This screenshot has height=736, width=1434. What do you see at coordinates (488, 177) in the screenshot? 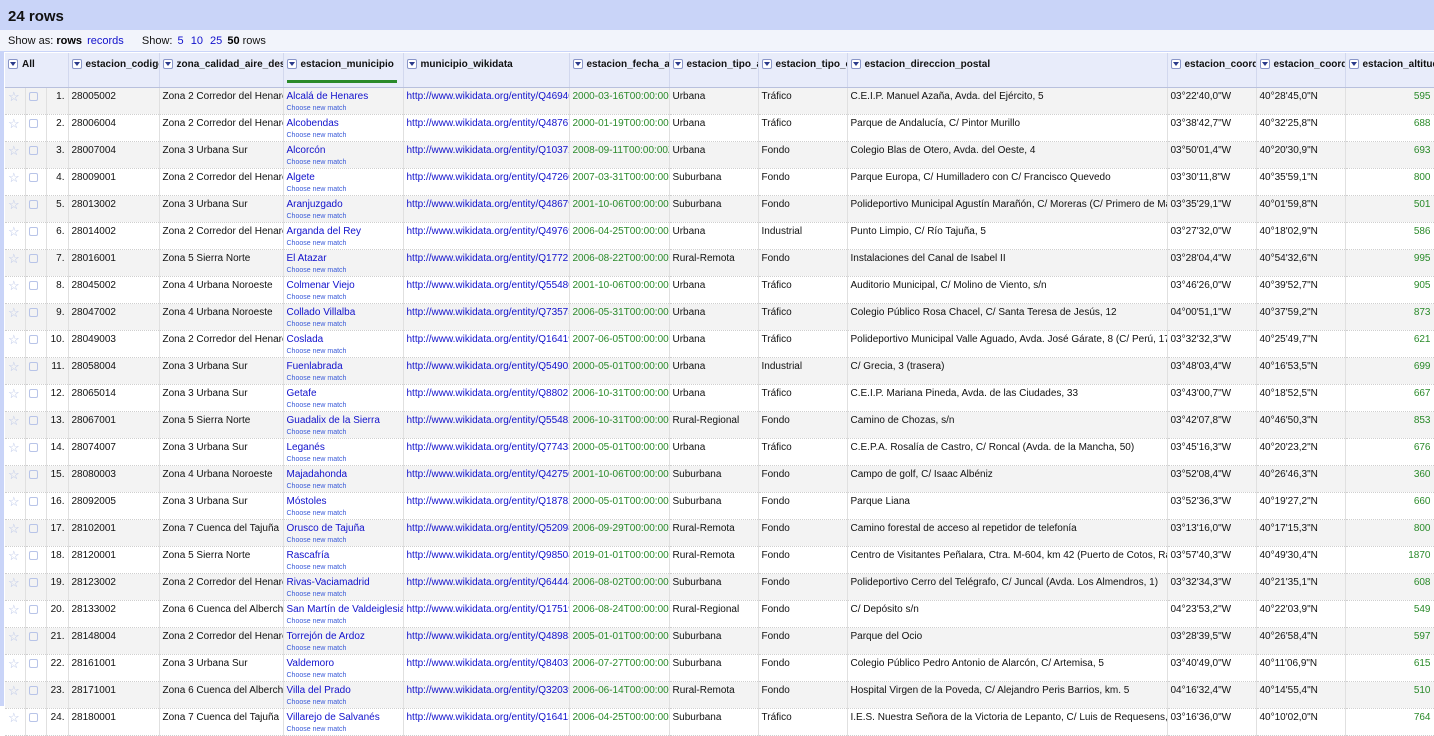
I see `wikidata-url-link: http://www.wikidata.org/entity/Q472604` at bounding box center [488, 177].